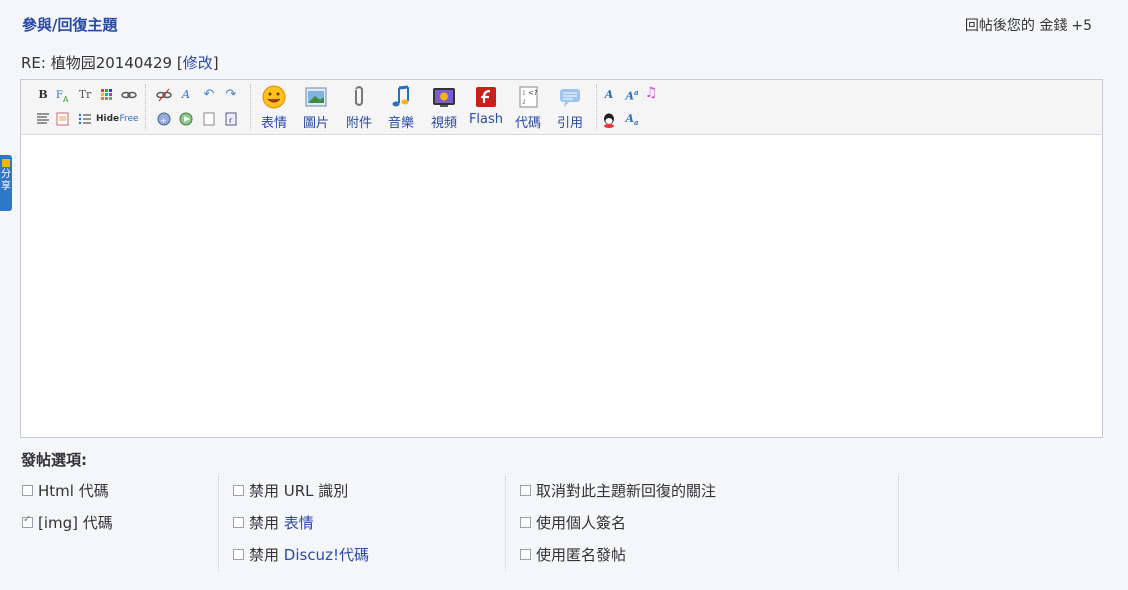 The image size is (1128, 590). What do you see at coordinates (609, 120) in the screenshot?
I see `qq-icon` at bounding box center [609, 120].